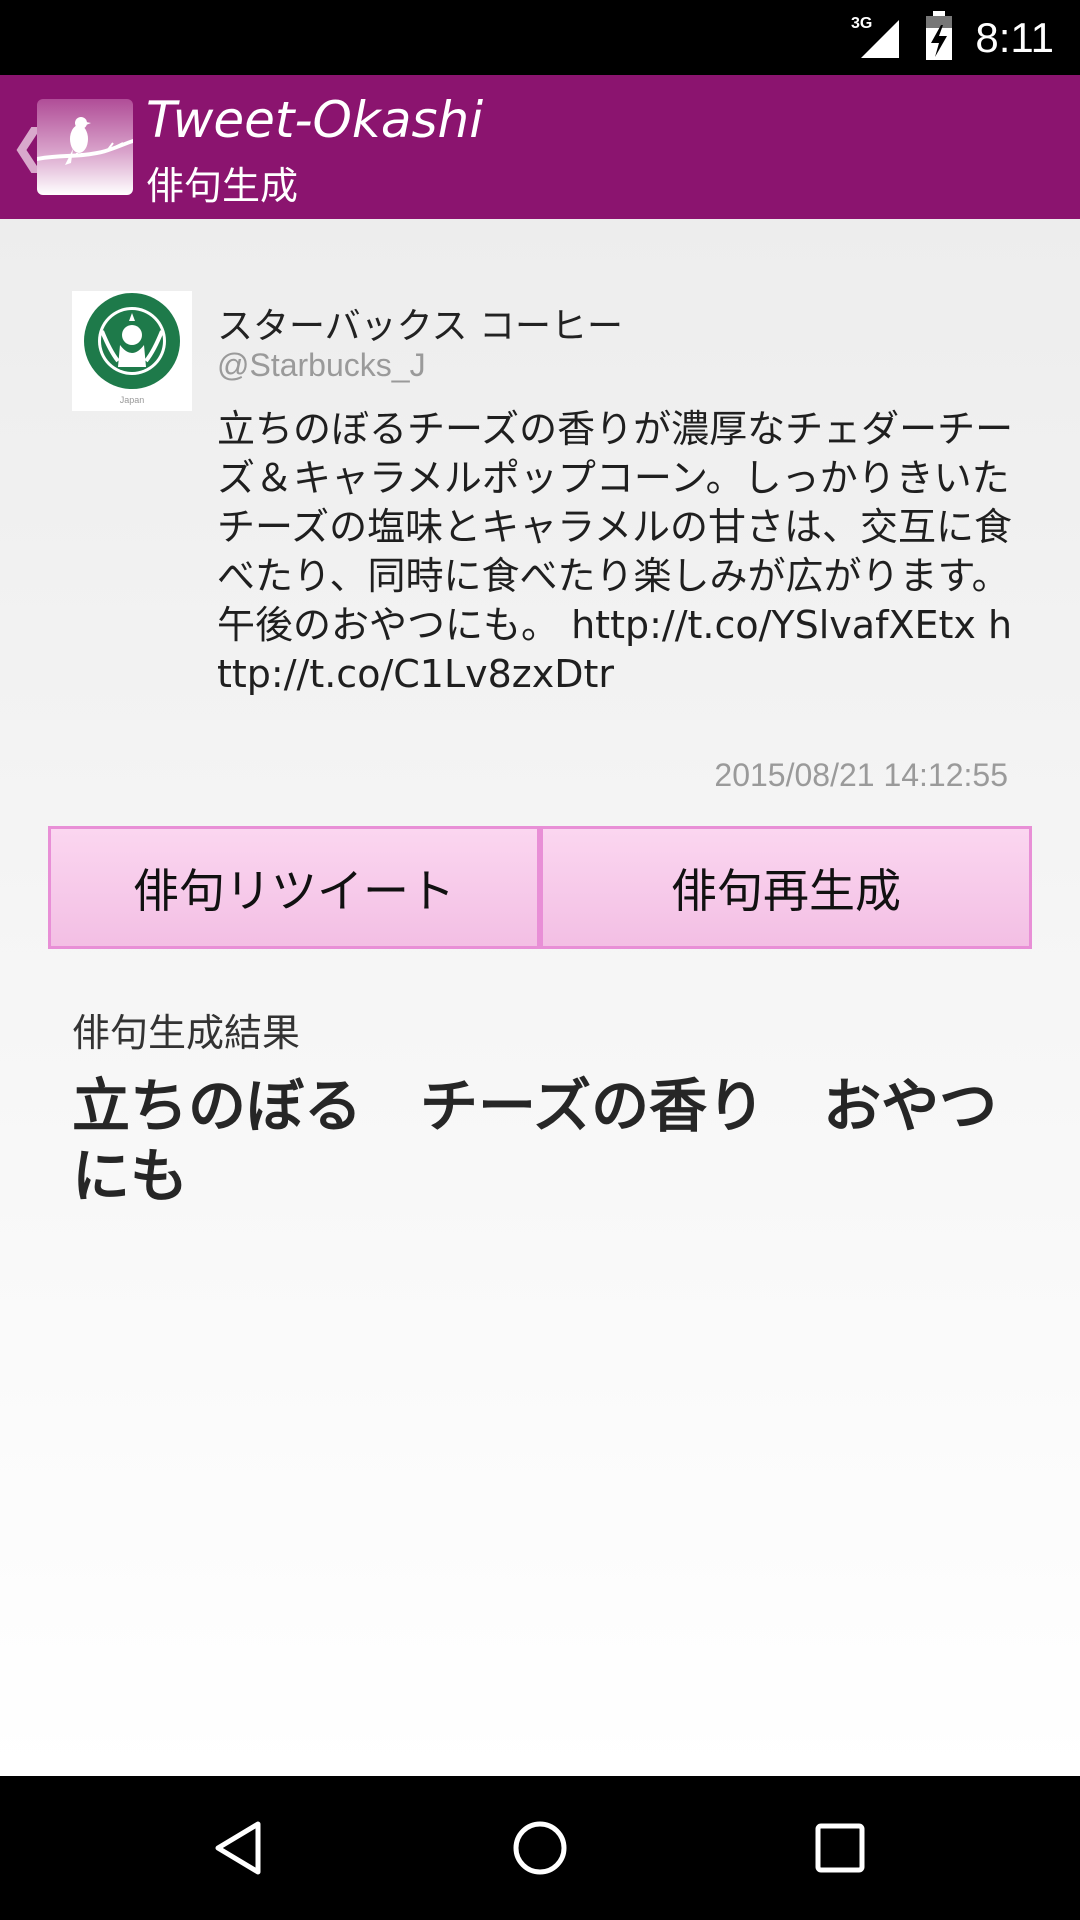 This screenshot has height=1920, width=1080. Describe the element at coordinates (540, 37) in the screenshot. I see `status-bar: 3G 8:11` at that location.